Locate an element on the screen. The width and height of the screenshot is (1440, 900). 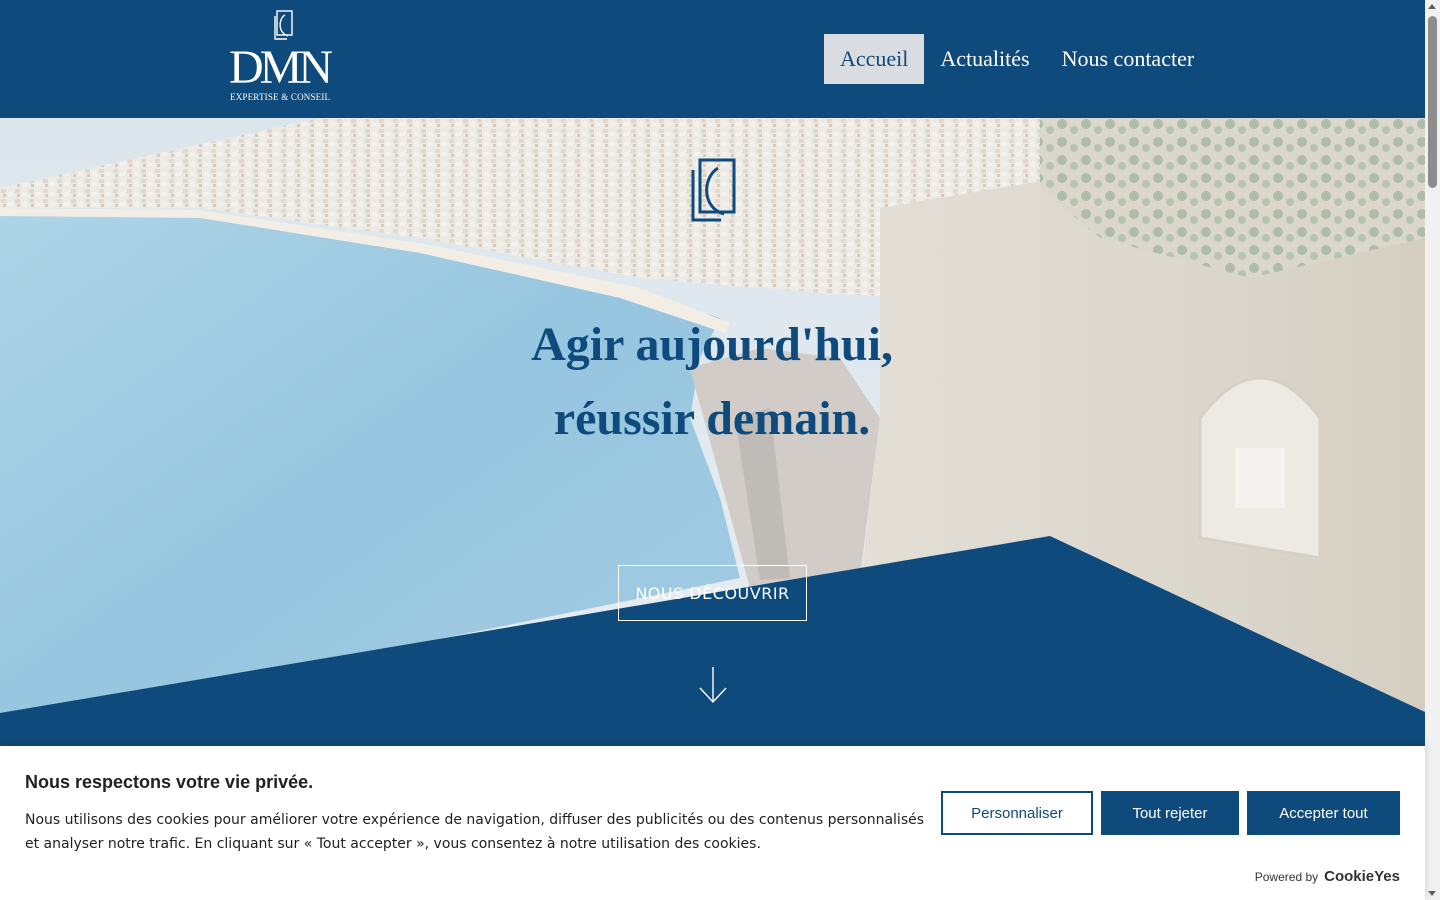
discover-button: NOUS DÉCOUVRIR is located at coordinates (712, 593).